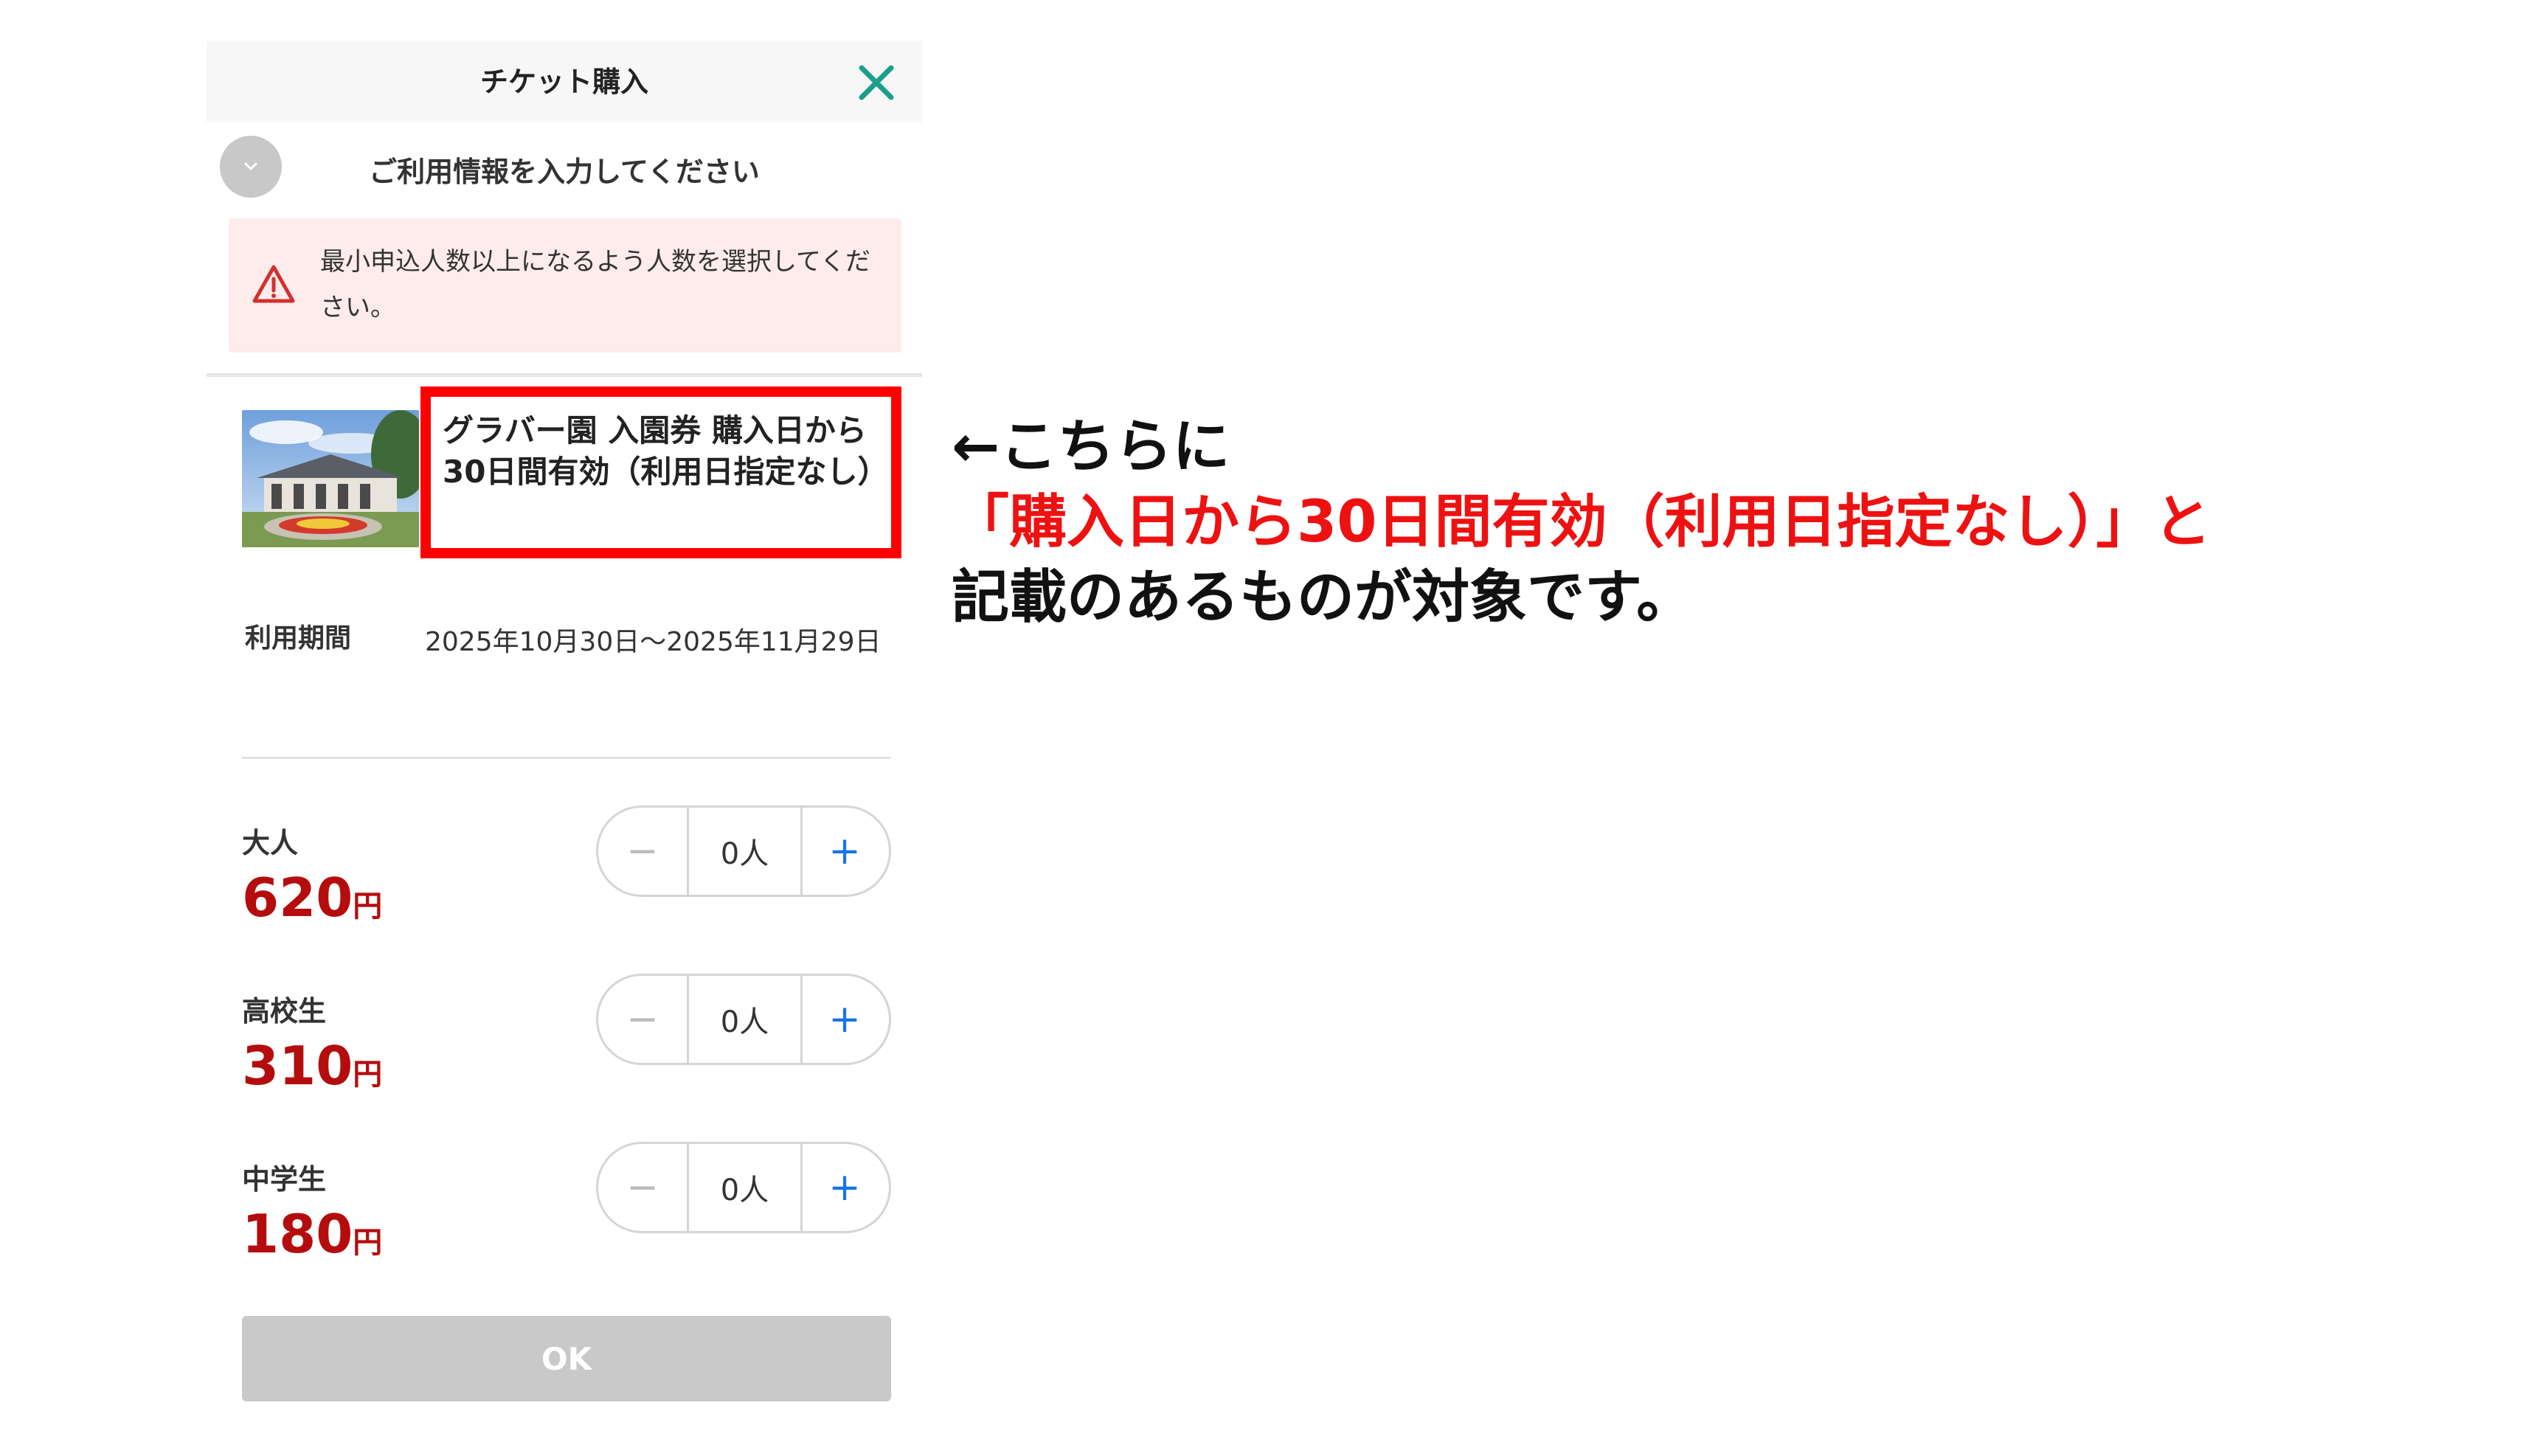 This screenshot has width=2542, height=1456. I want to click on price-value: 310, so click(297, 1066).